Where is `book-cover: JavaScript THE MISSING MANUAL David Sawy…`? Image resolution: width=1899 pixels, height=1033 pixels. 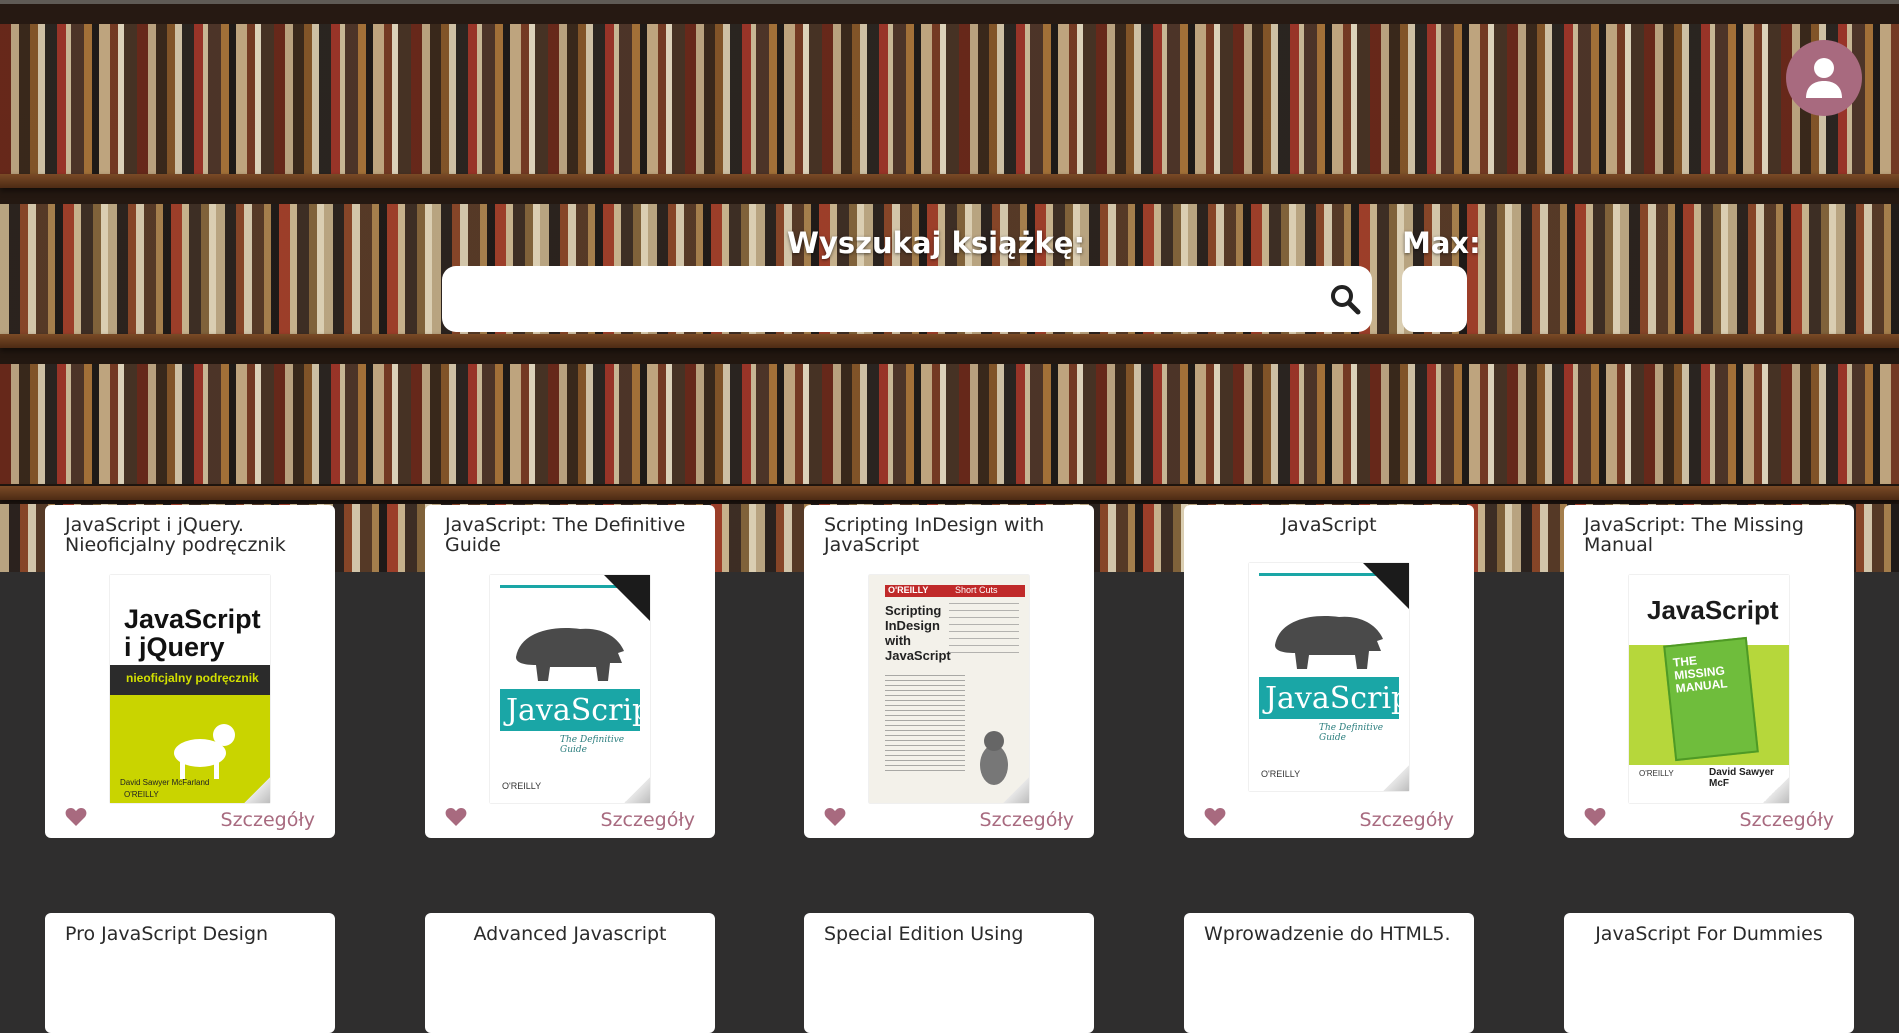 book-cover: JavaScript THE MISSING MANUAL David Sawy… is located at coordinates (1709, 689).